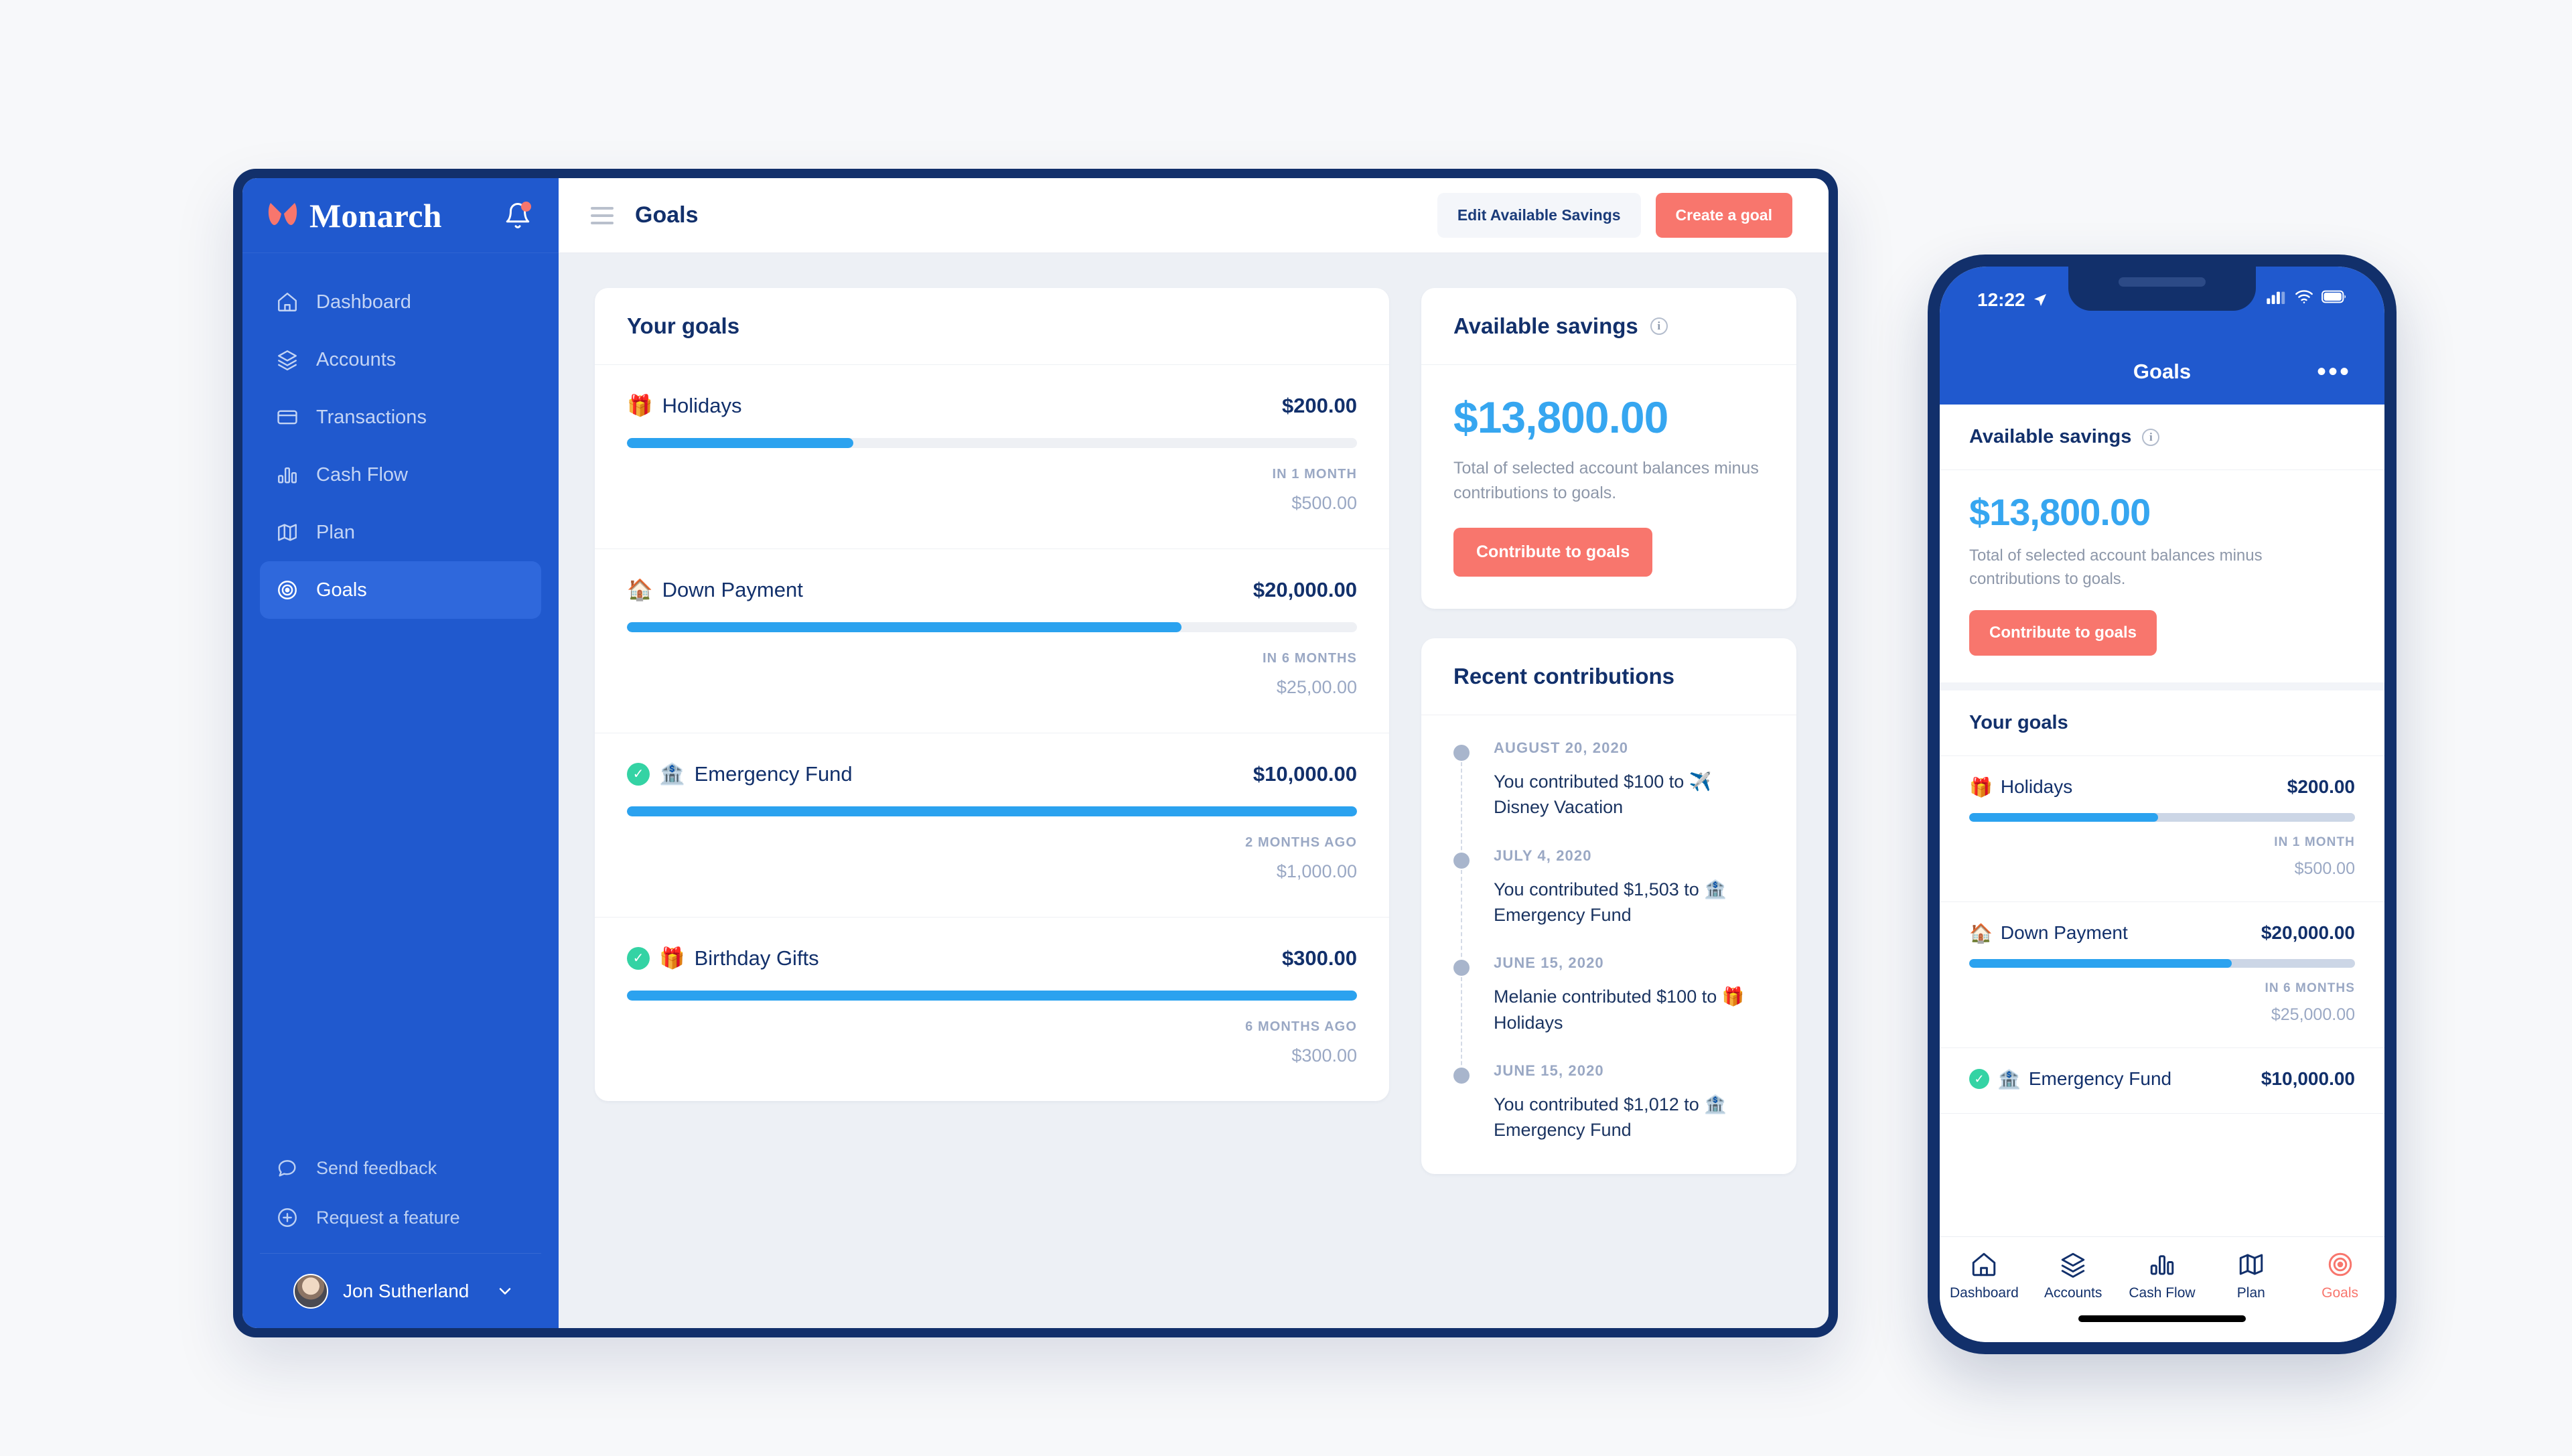 This screenshot has height=1456, width=2572. I want to click on more-options-icon: •••, so click(2334, 371).